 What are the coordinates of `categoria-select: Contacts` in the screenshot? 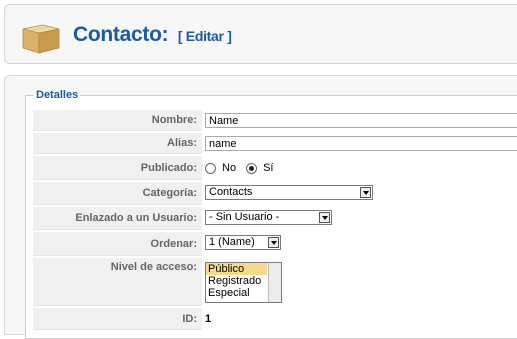 It's located at (289, 192).